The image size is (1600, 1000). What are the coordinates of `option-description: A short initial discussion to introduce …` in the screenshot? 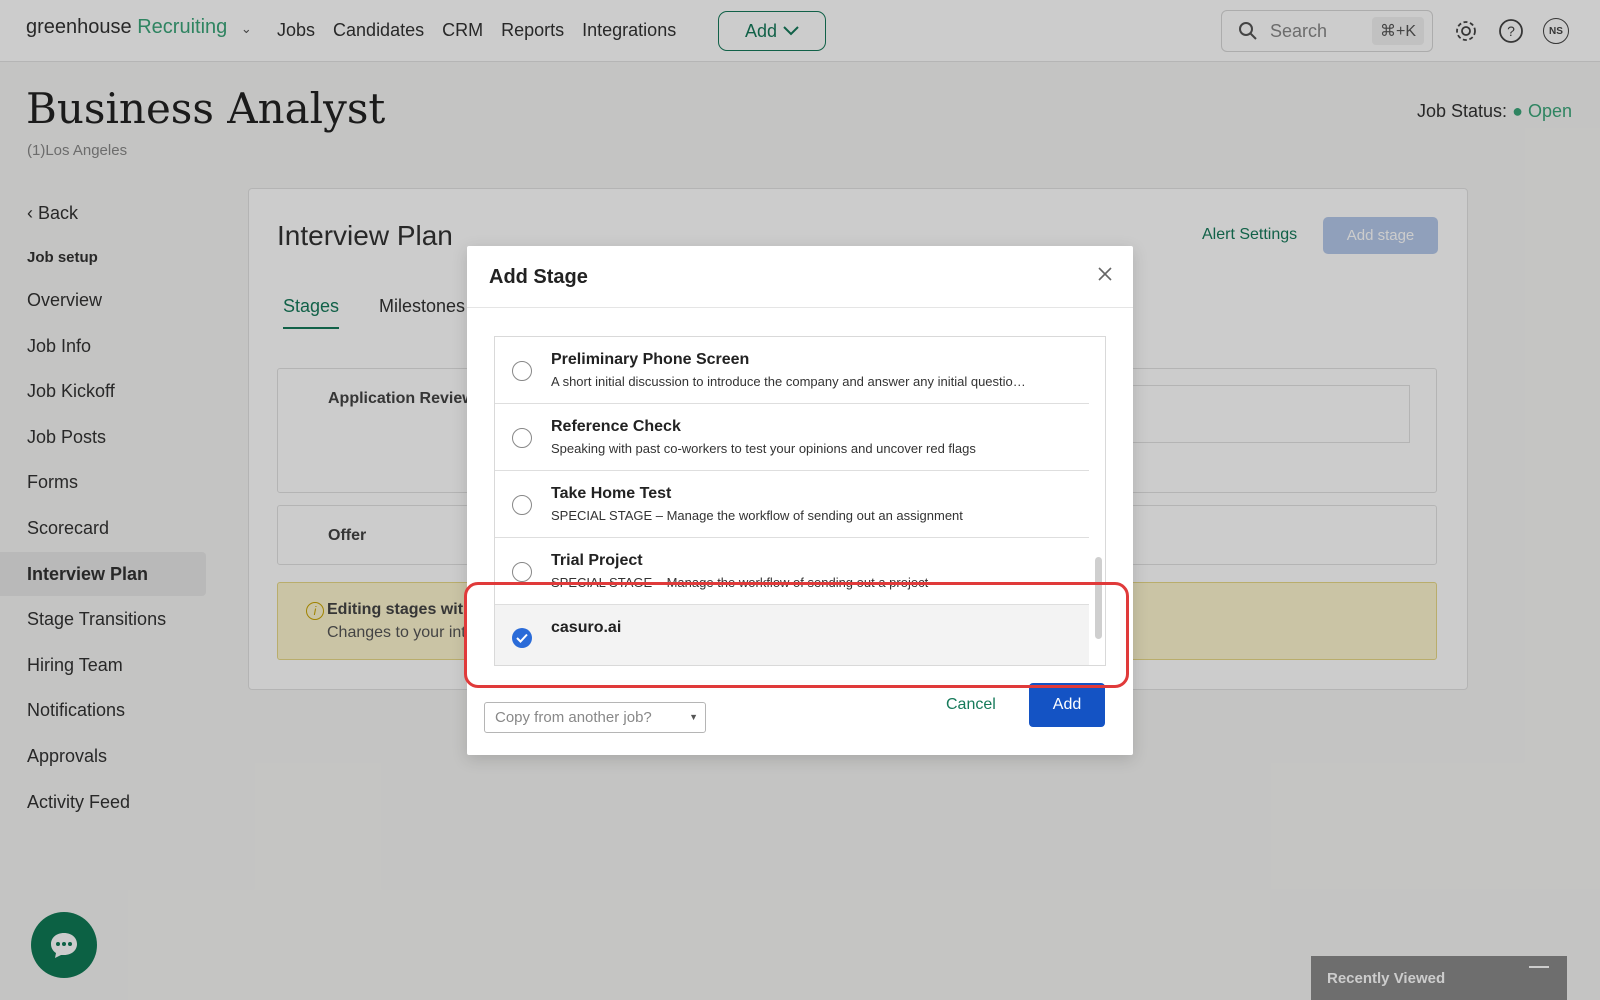 It's located at (788, 381).